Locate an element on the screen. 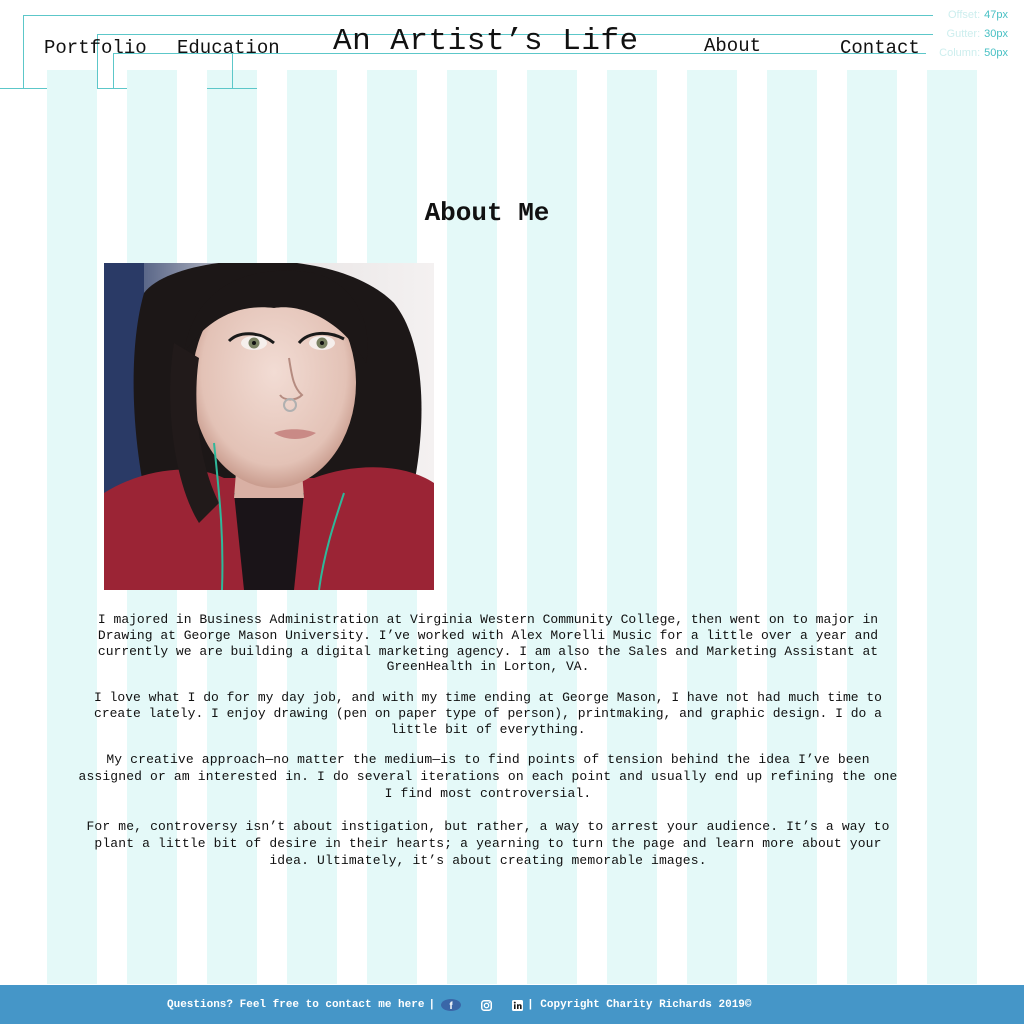  nav-link-portfolio: Portfolio is located at coordinates (95, 48).